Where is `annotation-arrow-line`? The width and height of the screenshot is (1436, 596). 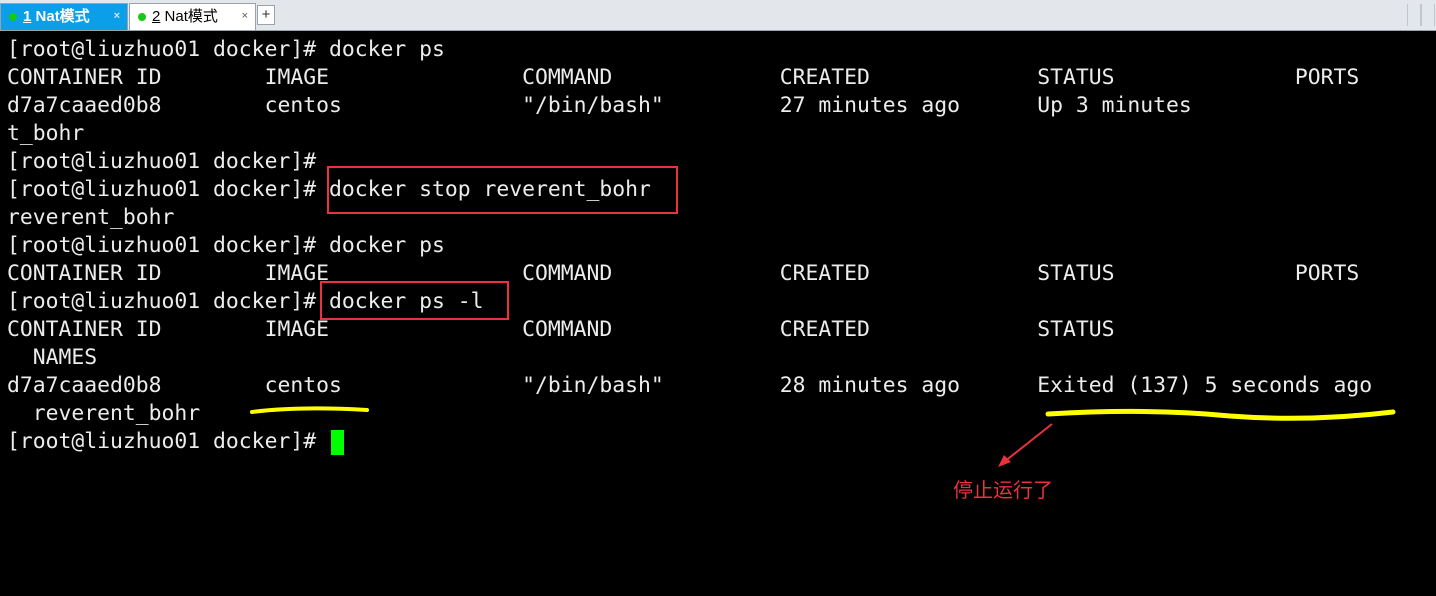 annotation-arrow-line is located at coordinates (1028, 443).